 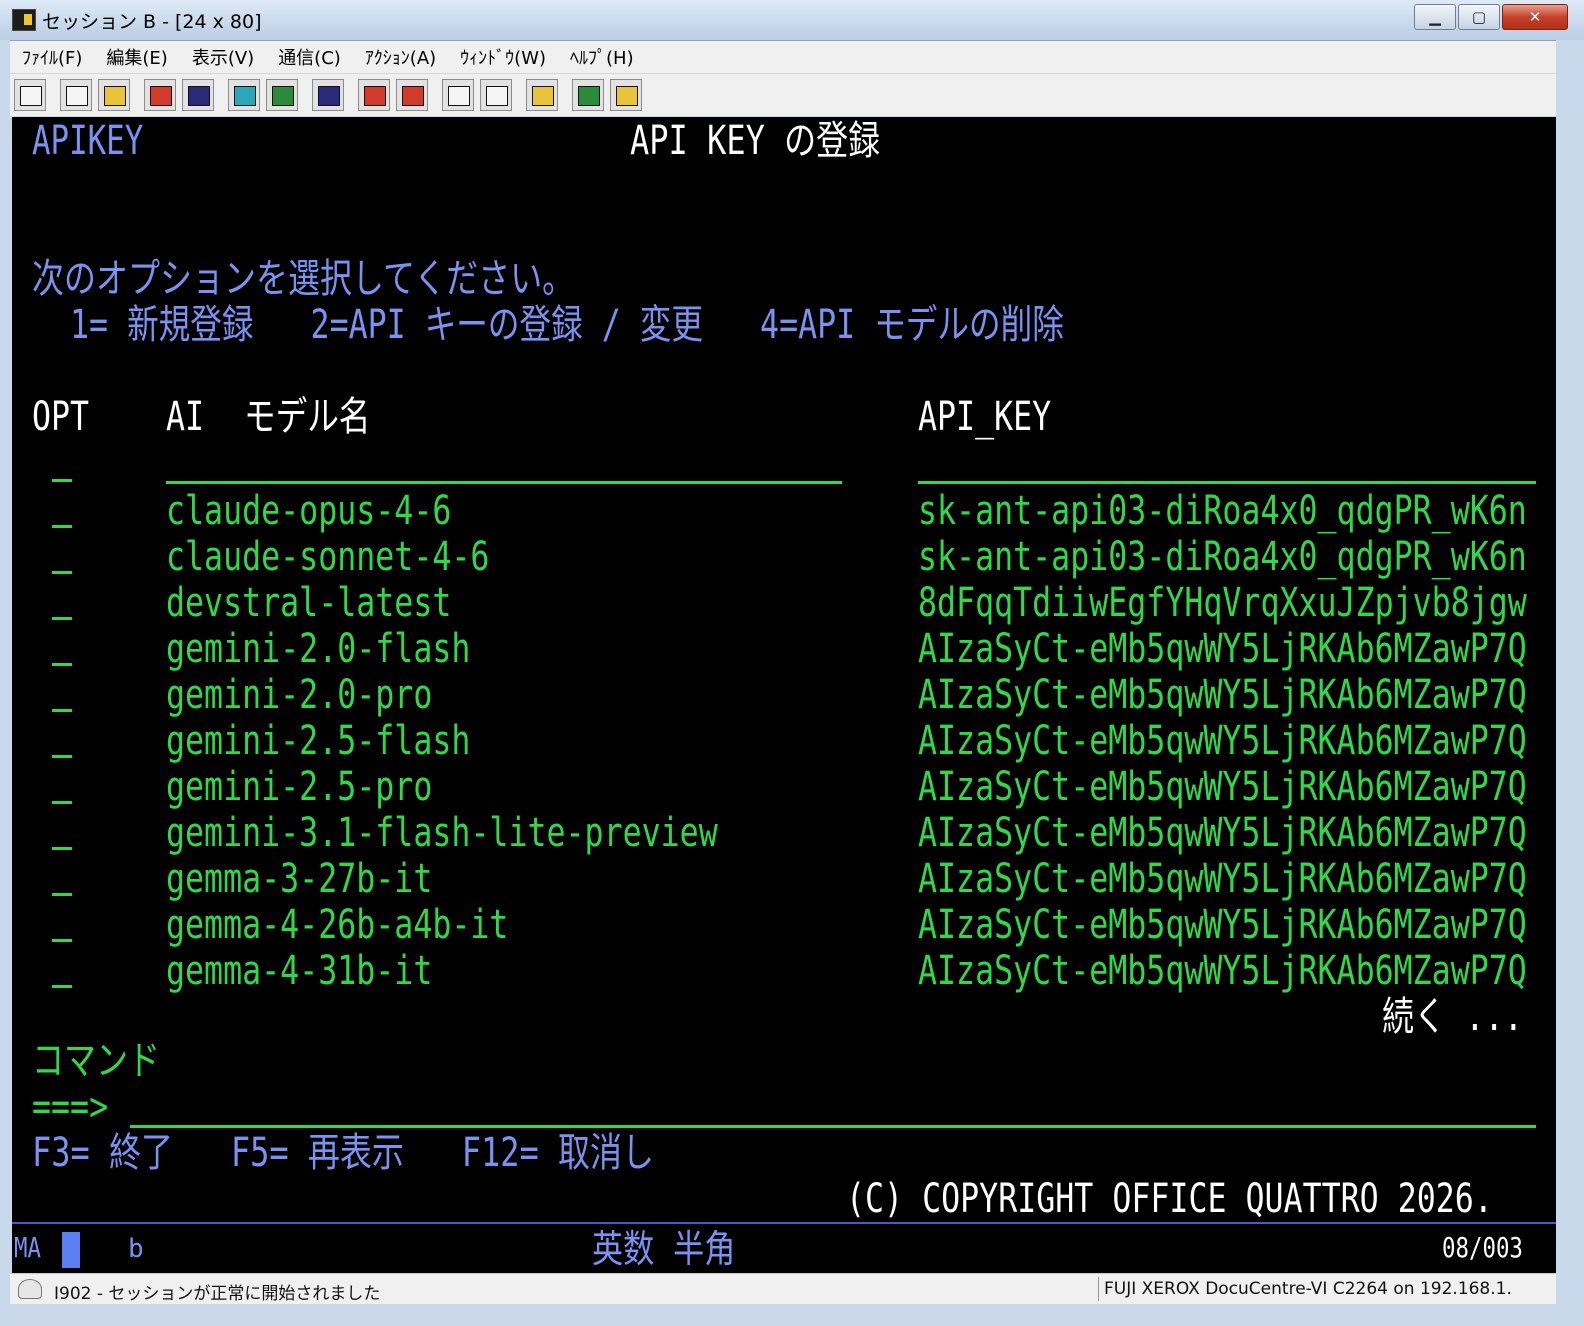 What do you see at coordinates (309, 511) in the screenshot?
I see `model-name: claude-opus-4-6` at bounding box center [309, 511].